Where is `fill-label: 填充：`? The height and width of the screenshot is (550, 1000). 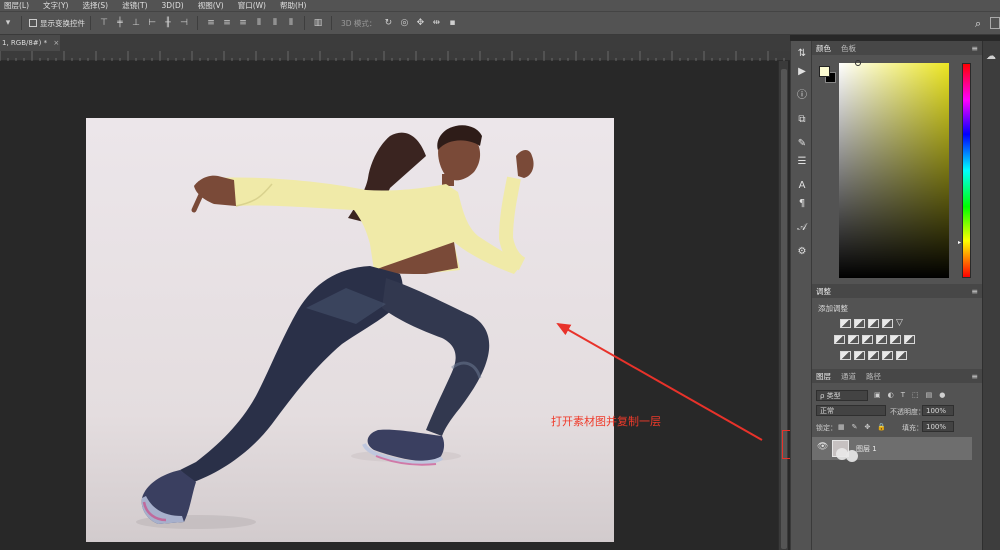 fill-label: 填充： is located at coordinates (912, 428).